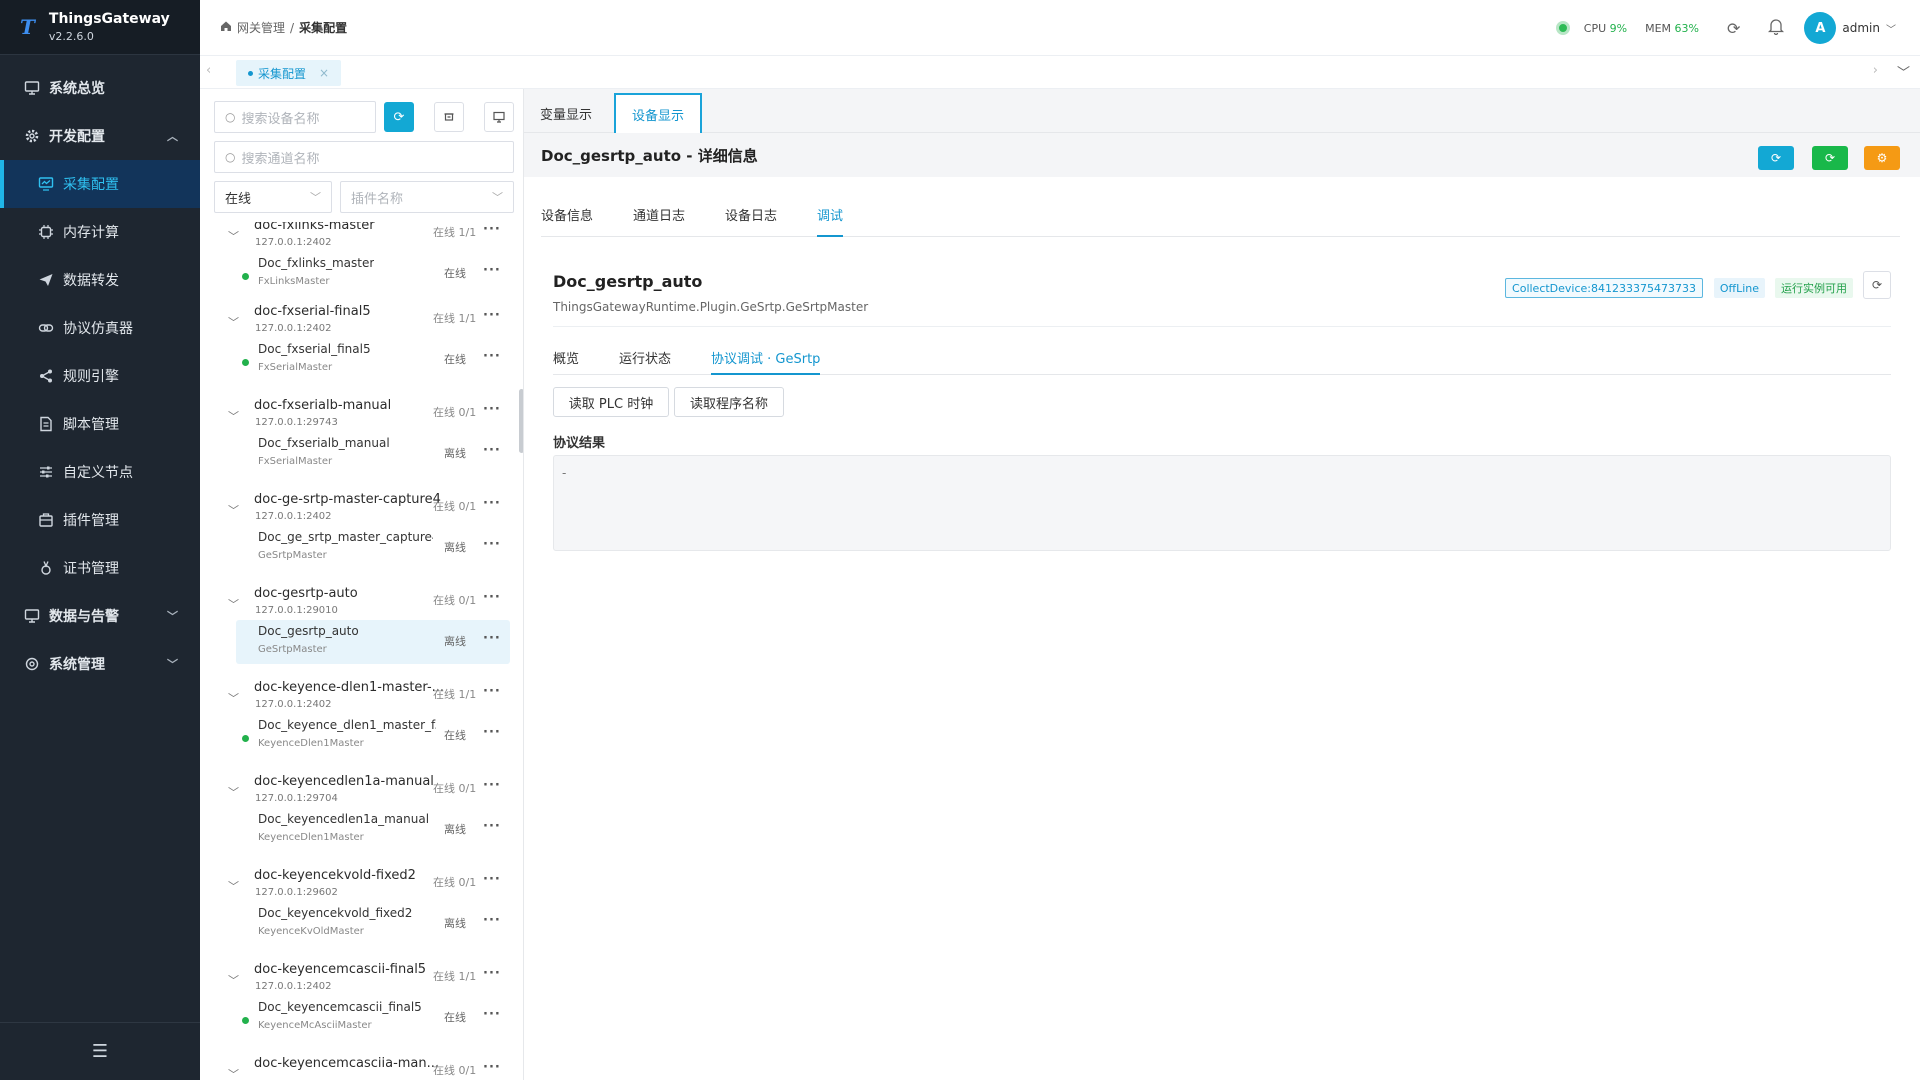  I want to click on search-channel-input: ○ 搜索通道名称, so click(364, 157).